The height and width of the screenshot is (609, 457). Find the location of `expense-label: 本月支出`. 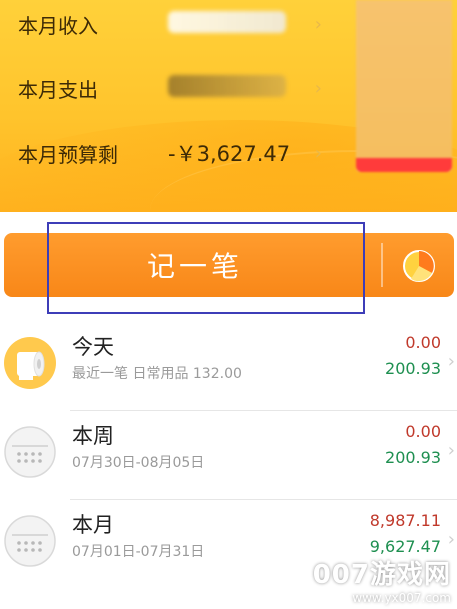

expense-label: 本月支出 is located at coordinates (58, 89).